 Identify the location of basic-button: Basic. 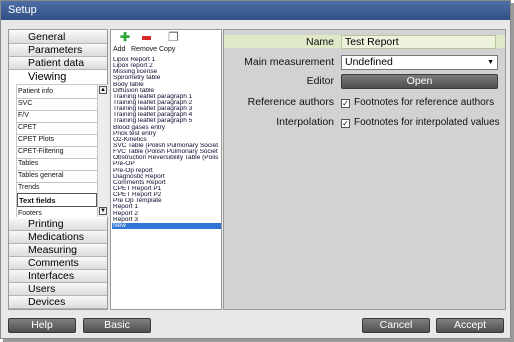
(117, 325).